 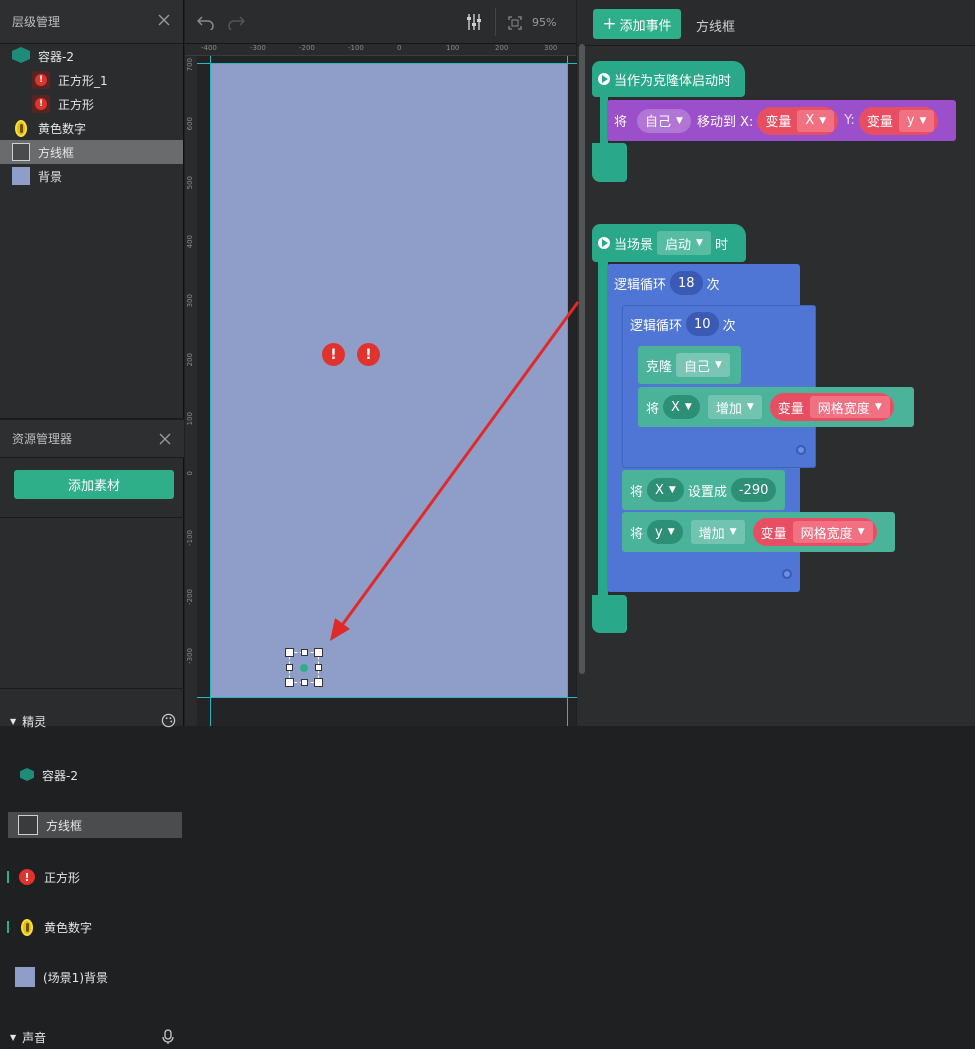 I want to click on layer-item-square-1: ! 正方形_1, so click(x=91, y=80).